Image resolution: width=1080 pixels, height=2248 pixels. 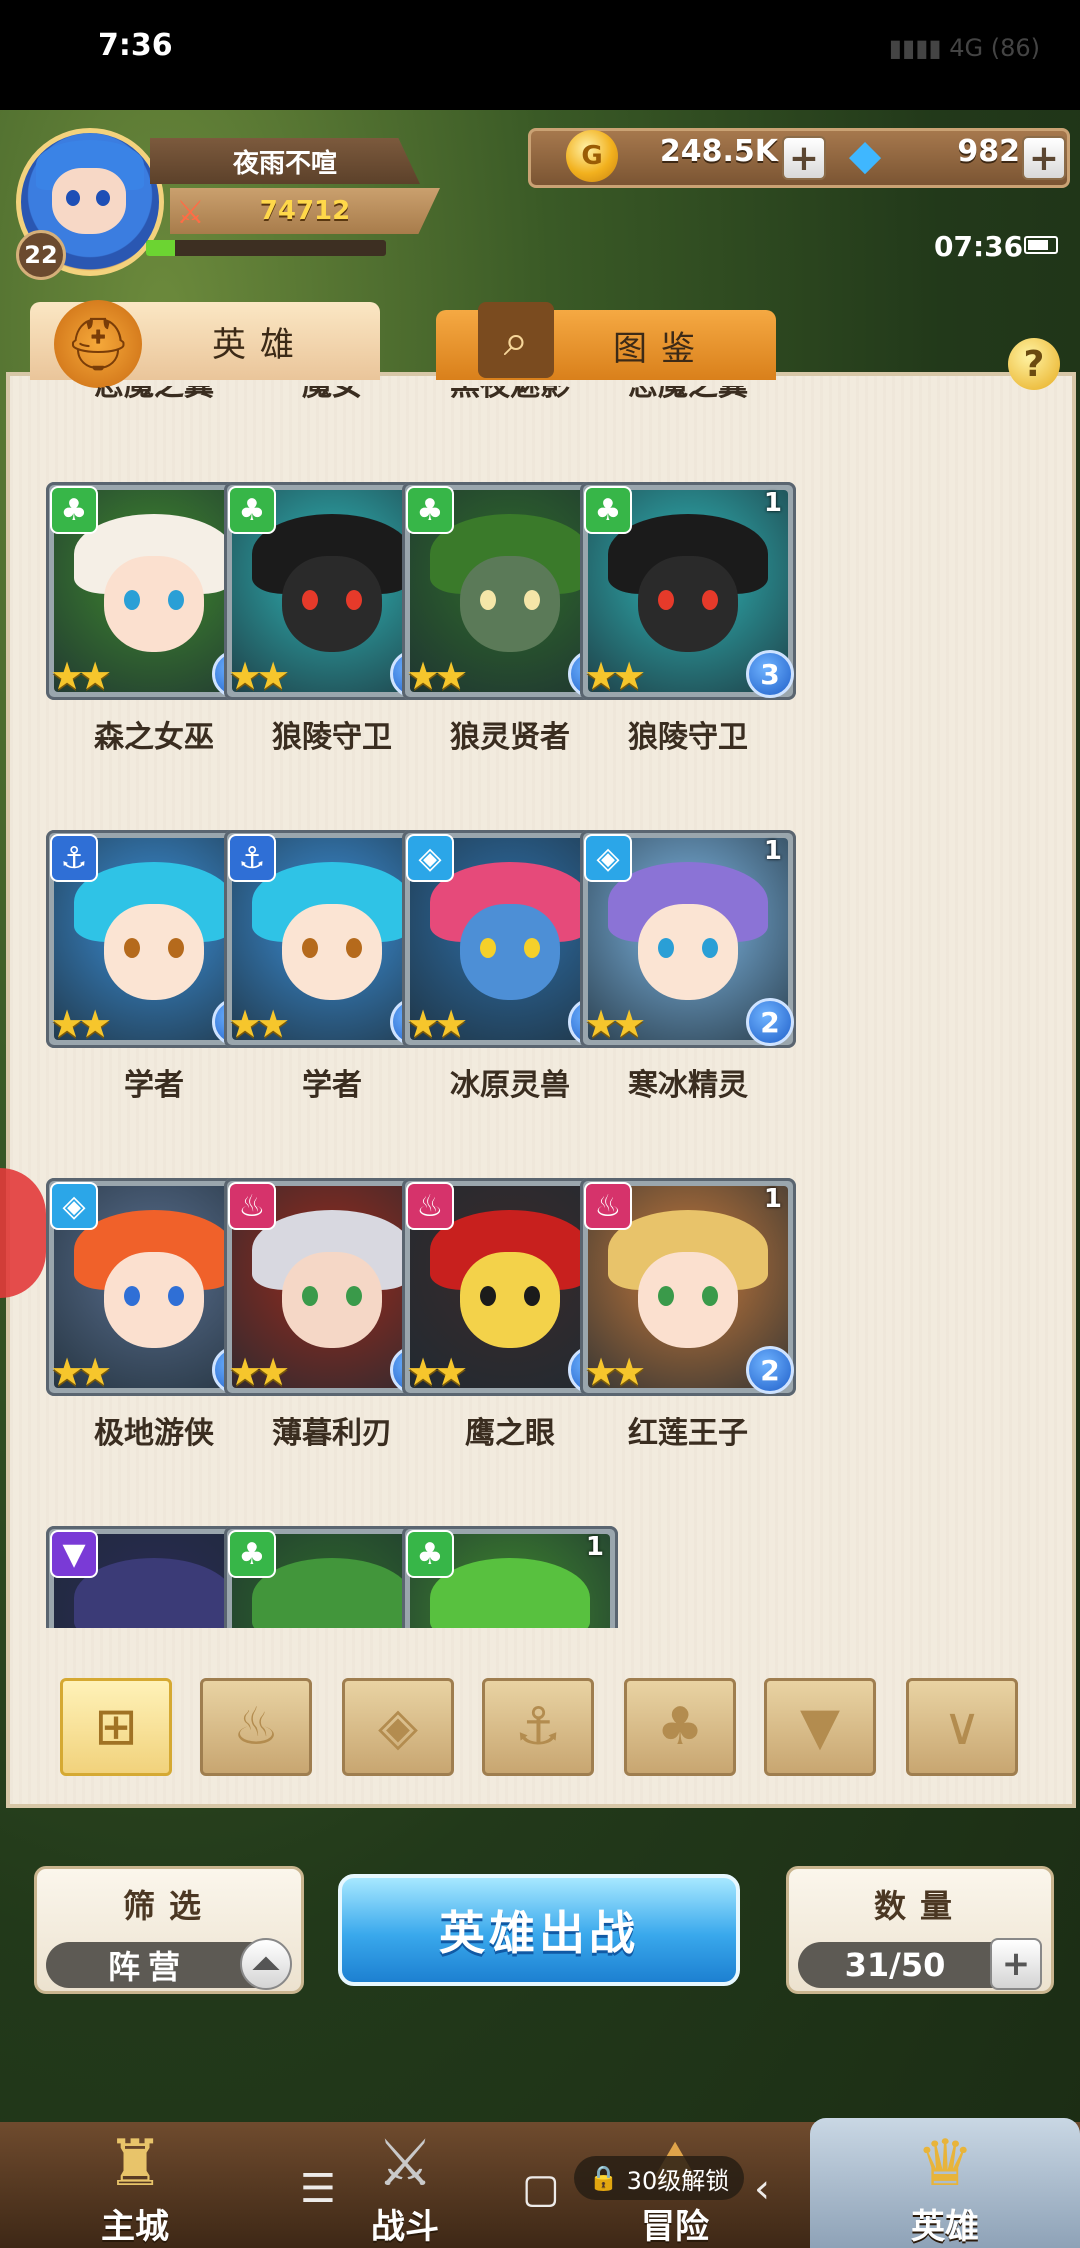 I want to click on filter-ice-button: ◈, so click(x=398, y=1727).